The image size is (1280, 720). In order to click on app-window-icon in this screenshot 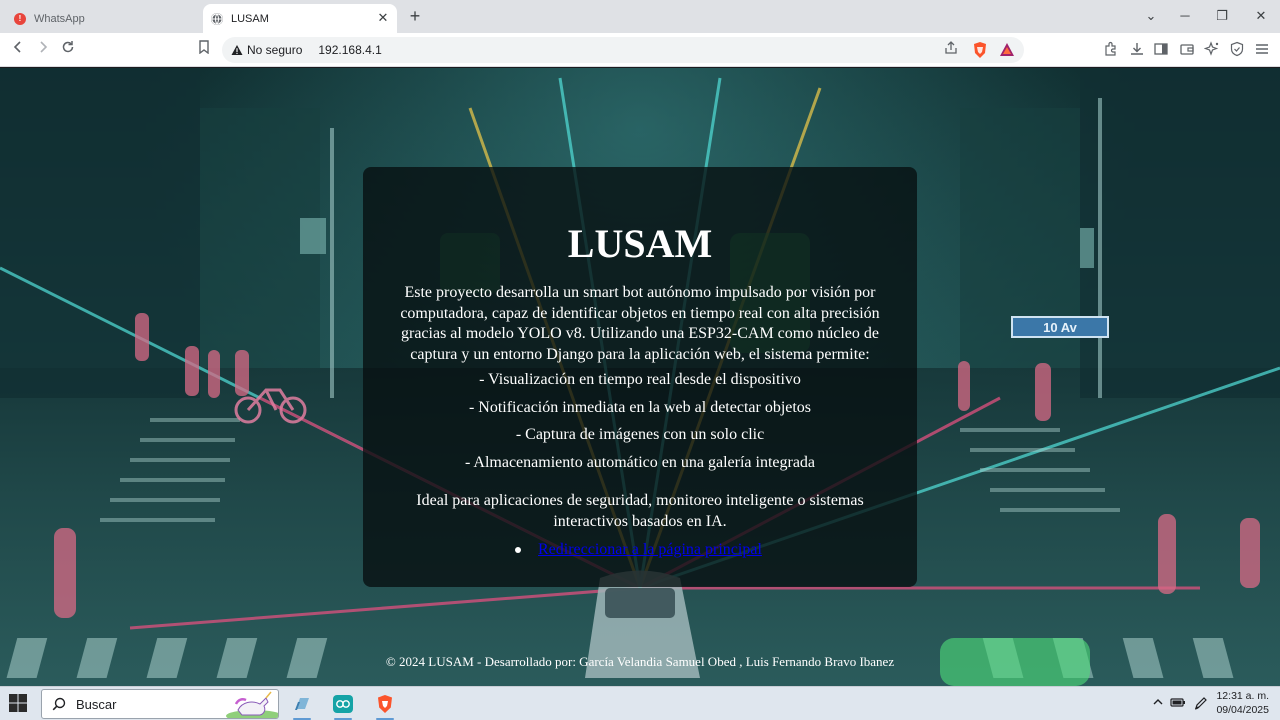, I will do `click(302, 704)`.